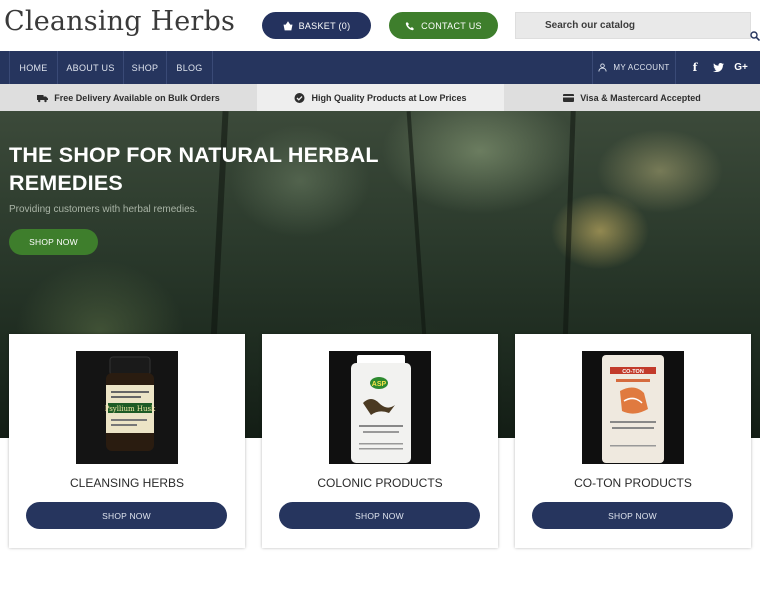 The width and height of the screenshot is (760, 600). I want to click on site-header: Cleansing Herbs BASKET (0) CONTACT US, so click(380, 25).